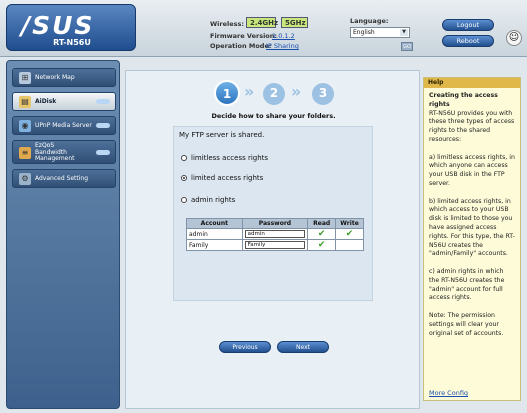 This screenshot has width=527, height=413. What do you see at coordinates (25, 126) in the screenshot?
I see `media-server-icon: ◉` at bounding box center [25, 126].